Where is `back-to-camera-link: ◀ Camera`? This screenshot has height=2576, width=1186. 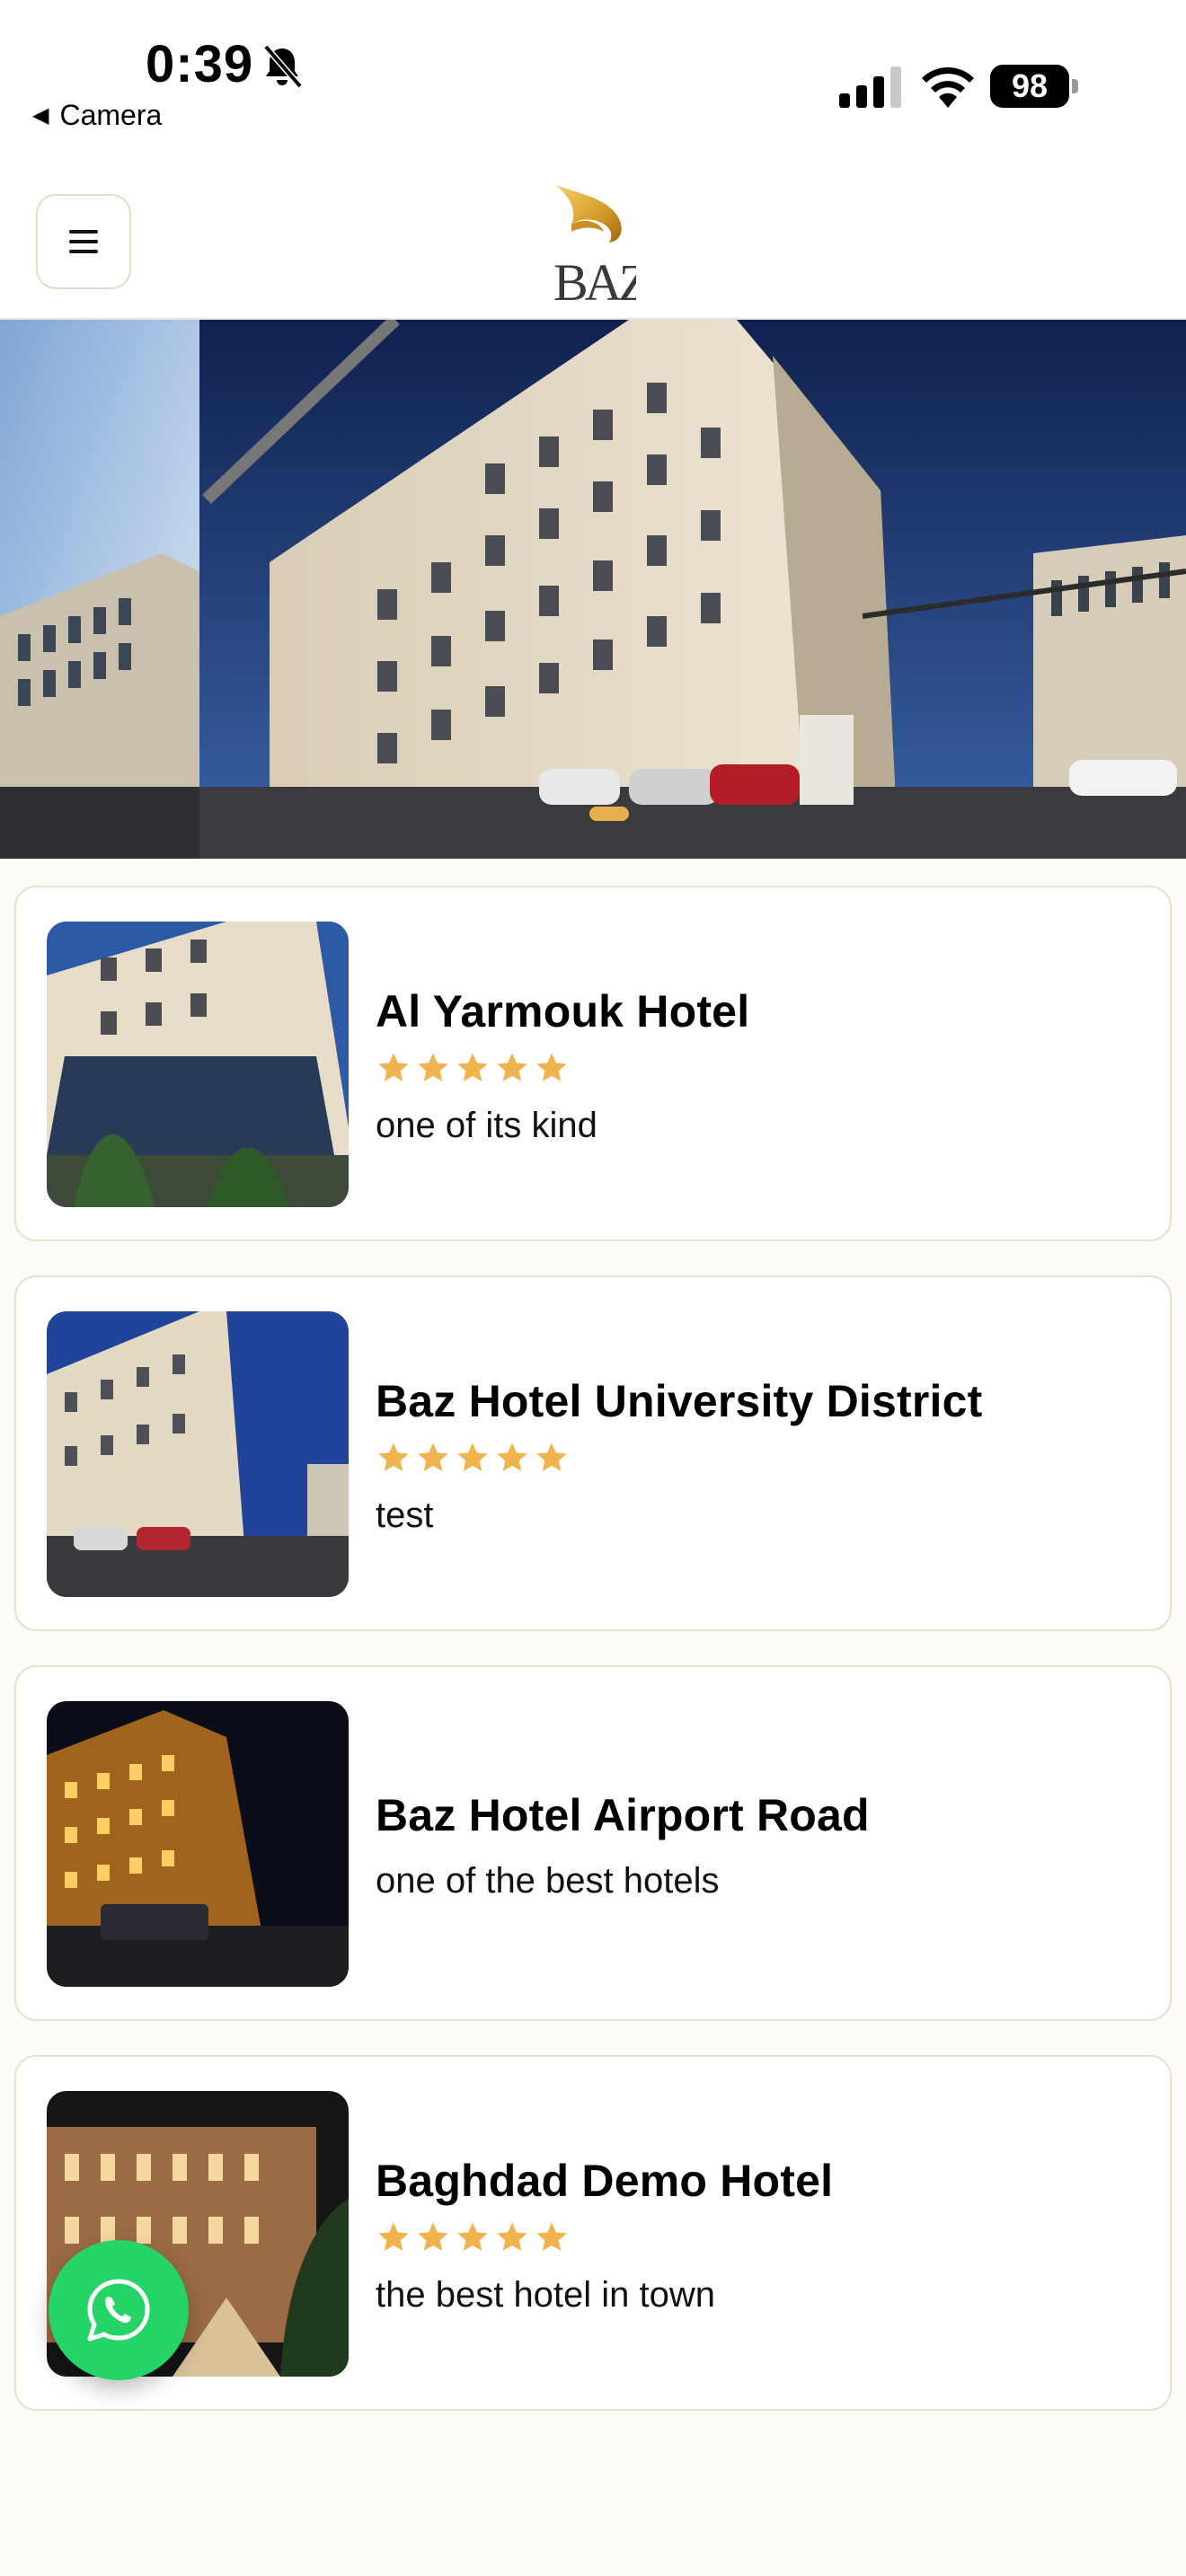 back-to-camera-link: ◀ Camera is located at coordinates (97, 115).